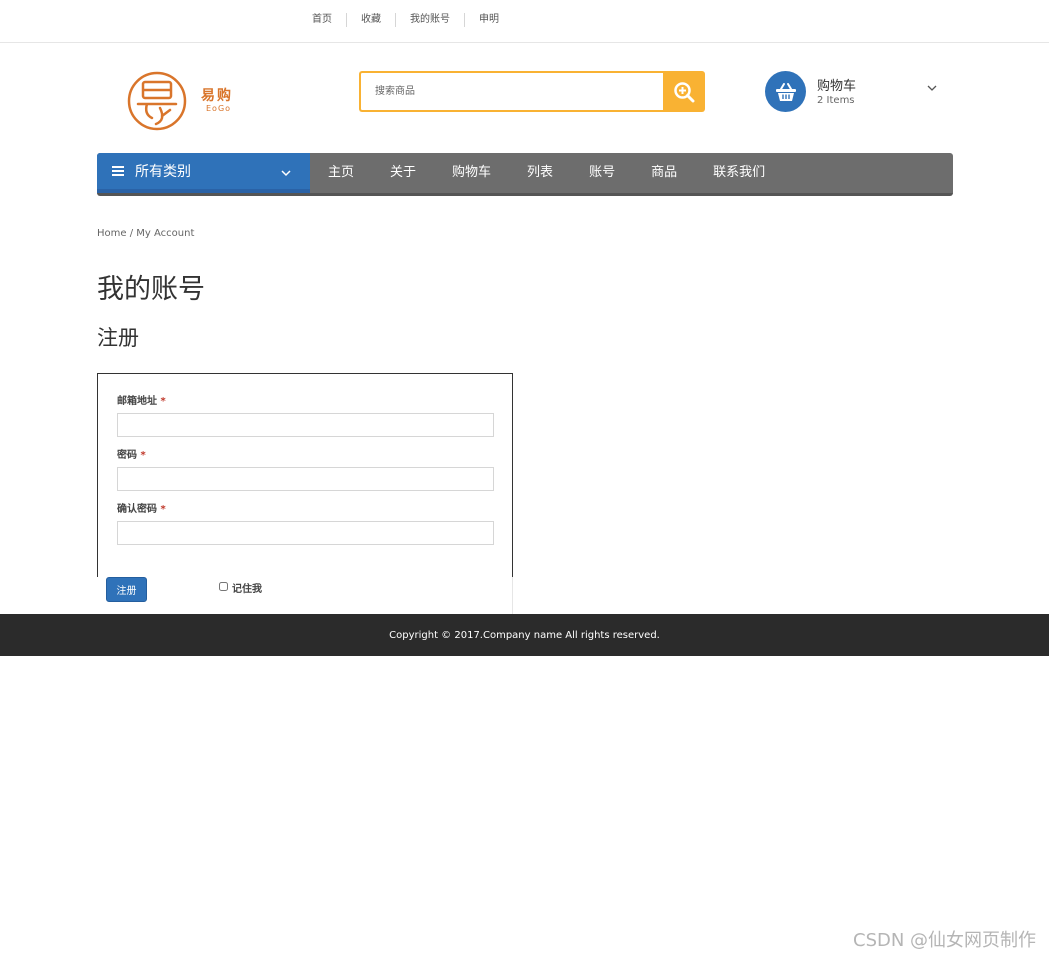 This screenshot has width=1049, height=960. I want to click on nav-item-list: 列表, so click(540, 173).